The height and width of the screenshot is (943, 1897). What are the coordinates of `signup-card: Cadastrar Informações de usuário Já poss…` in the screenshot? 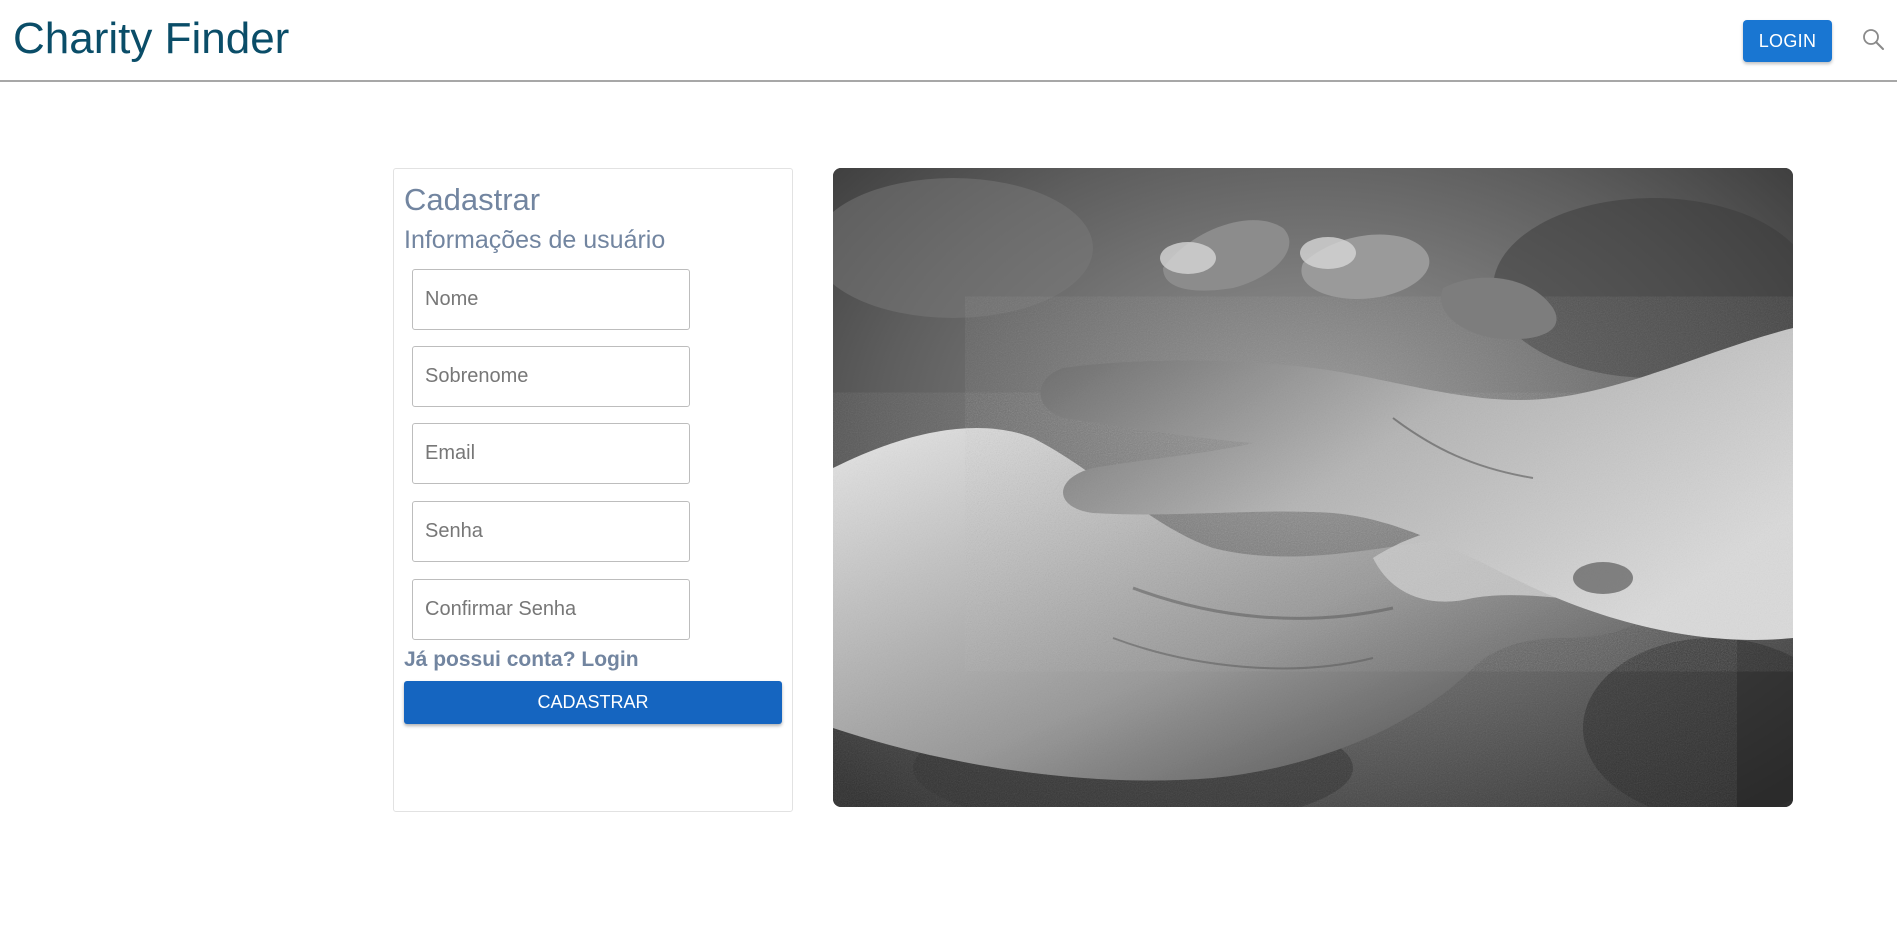 It's located at (593, 490).